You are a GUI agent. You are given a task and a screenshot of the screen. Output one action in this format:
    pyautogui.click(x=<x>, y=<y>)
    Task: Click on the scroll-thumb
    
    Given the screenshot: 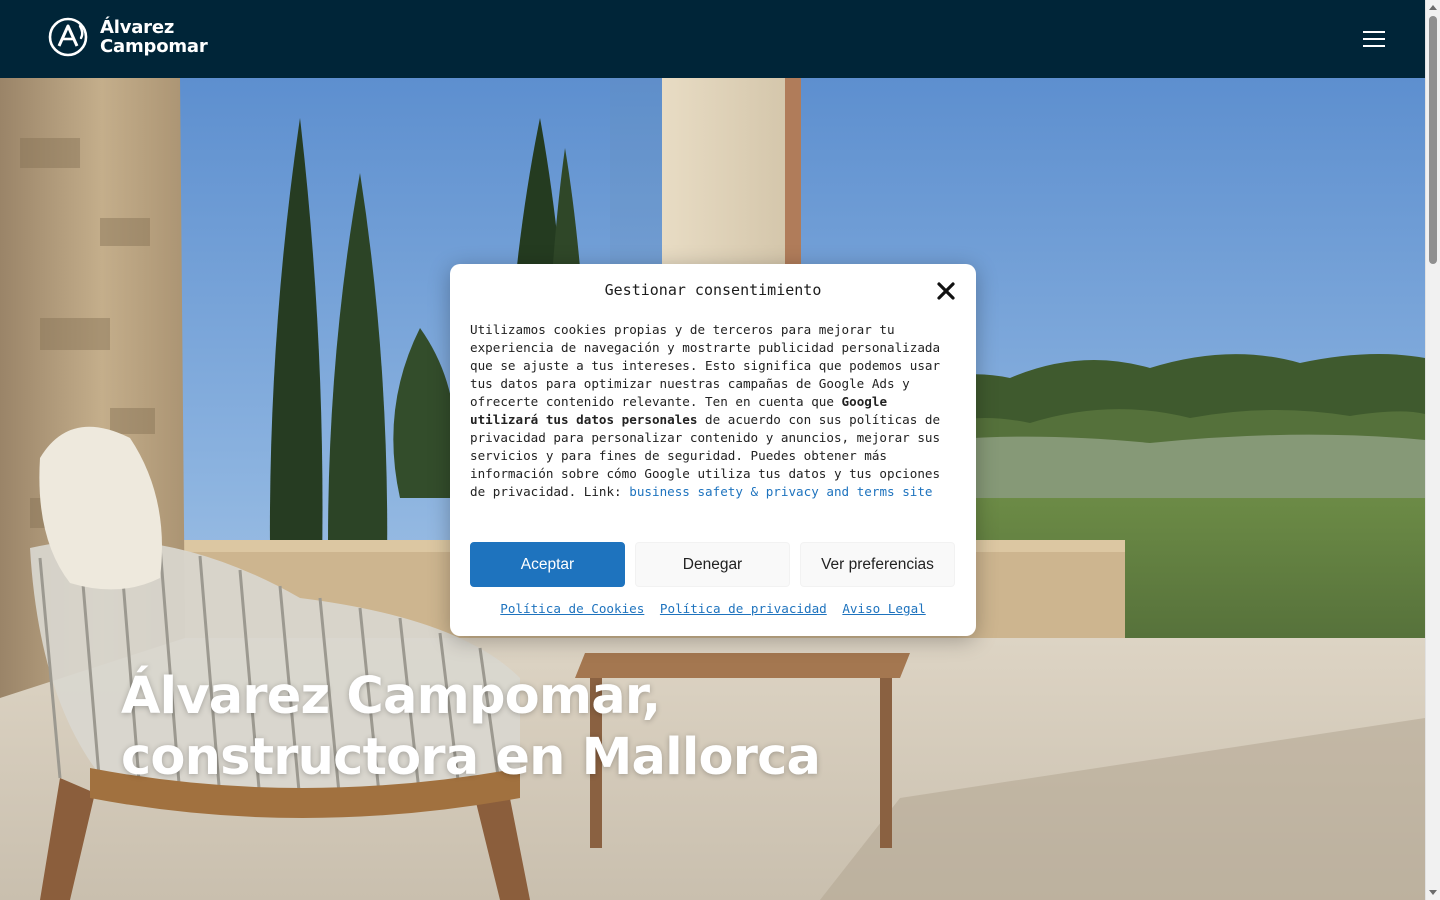 What is the action you would take?
    pyautogui.click(x=1433, y=140)
    